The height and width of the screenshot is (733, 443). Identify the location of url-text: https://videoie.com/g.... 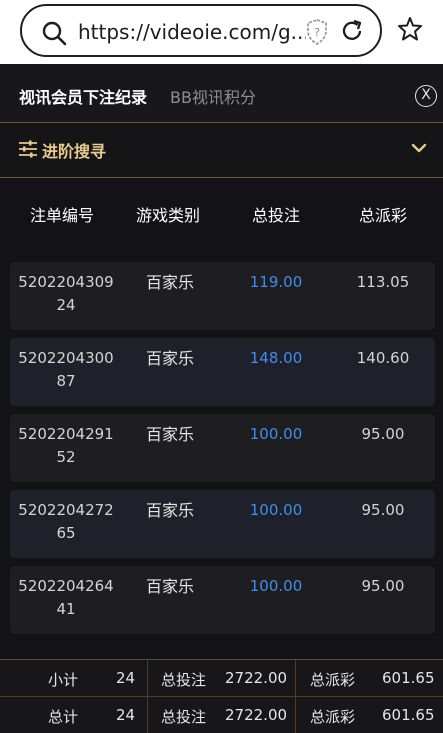
(192, 32).